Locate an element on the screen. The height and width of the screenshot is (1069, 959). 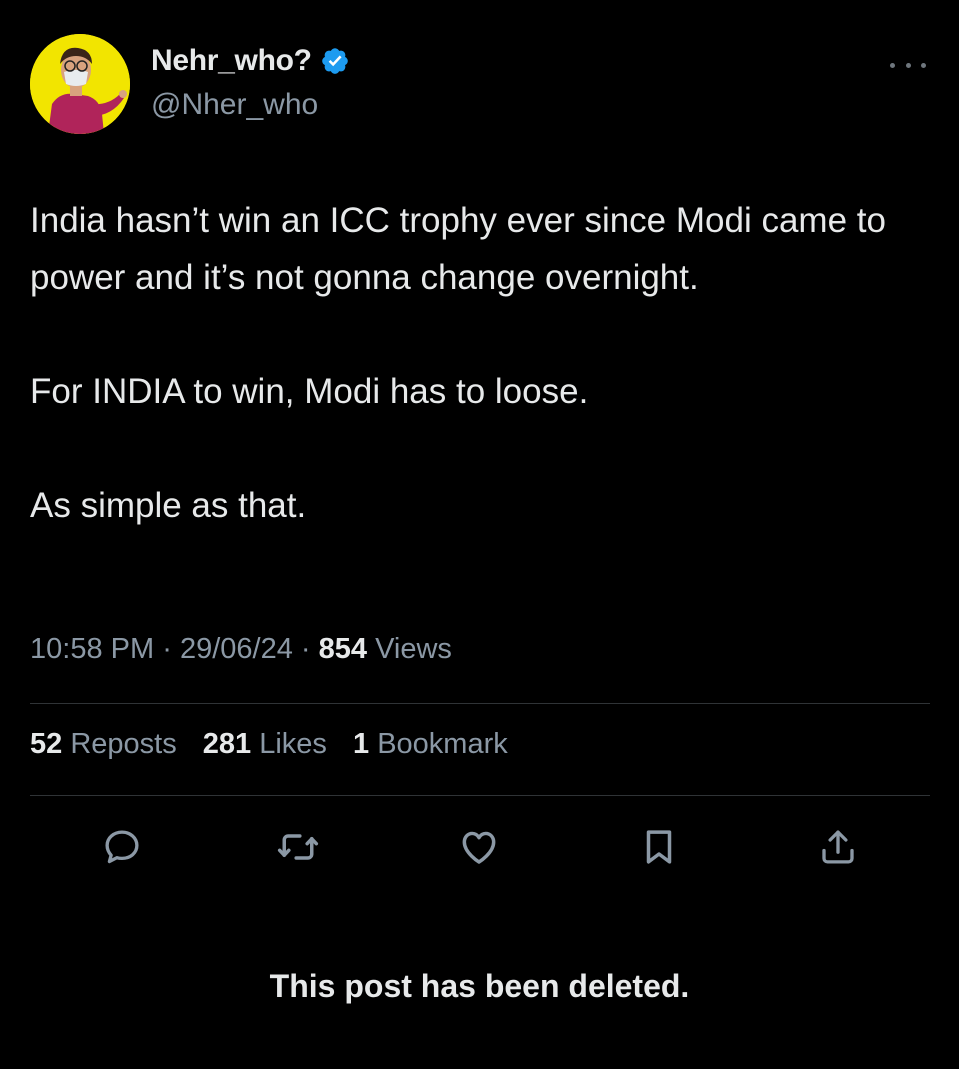
reply-icon is located at coordinates (122, 849).